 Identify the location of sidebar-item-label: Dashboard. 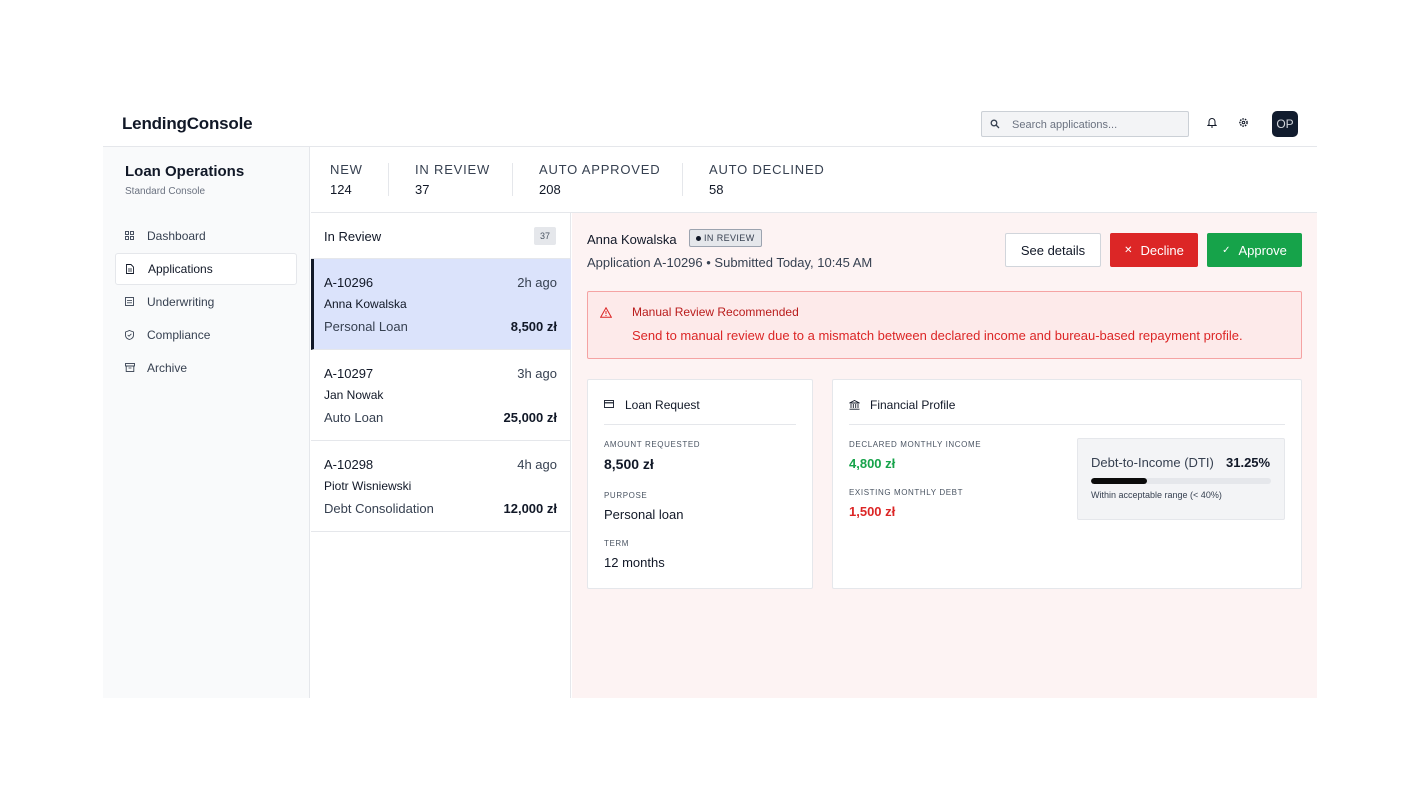
(176, 236).